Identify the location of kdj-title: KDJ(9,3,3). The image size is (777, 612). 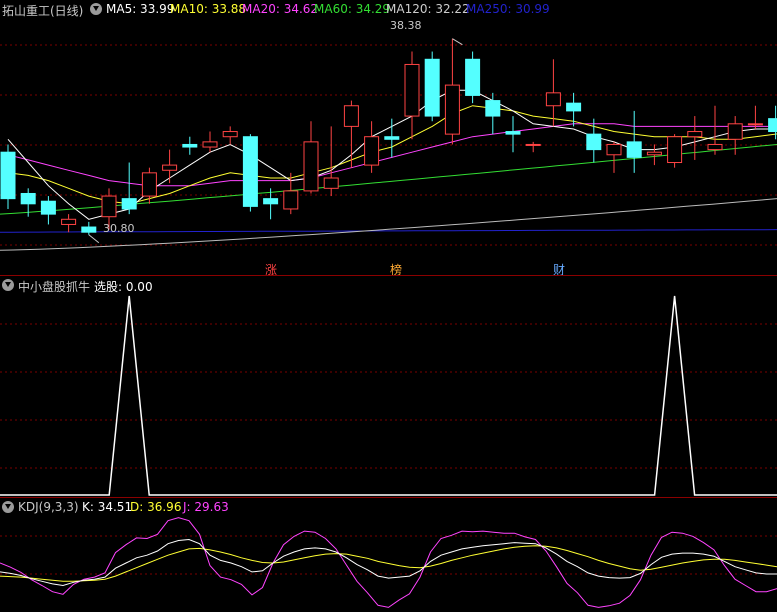
(48, 507).